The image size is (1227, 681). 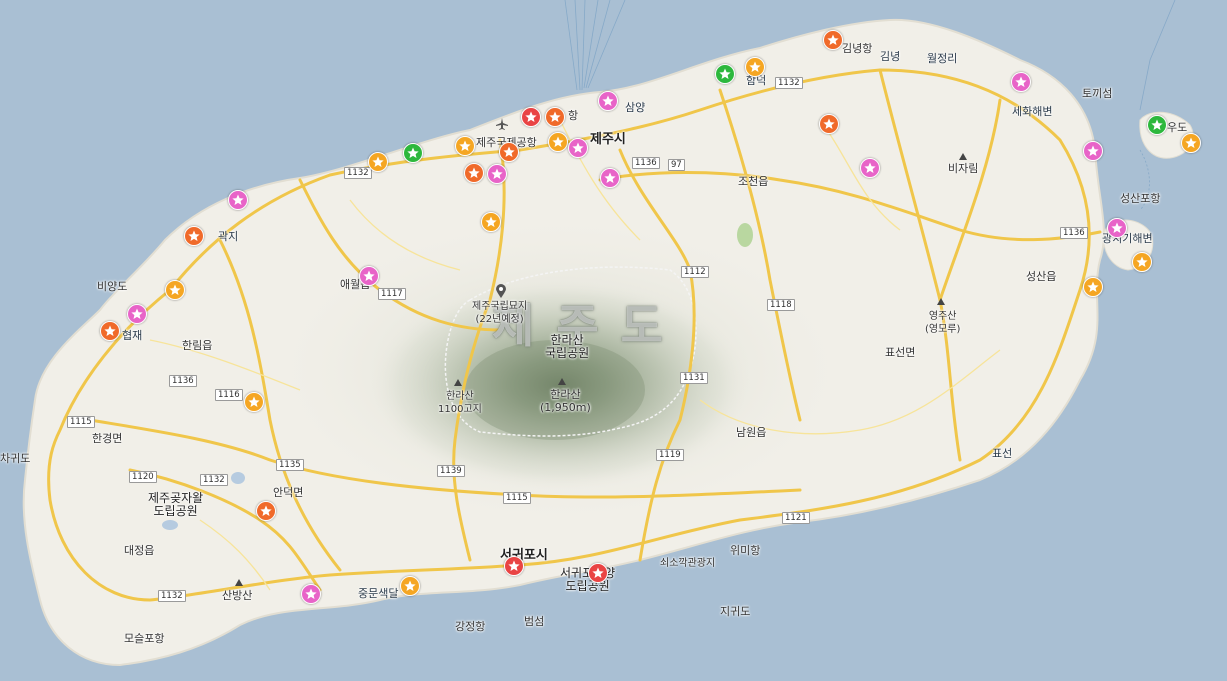 I want to click on route-1139: 1139, so click(x=451, y=471).